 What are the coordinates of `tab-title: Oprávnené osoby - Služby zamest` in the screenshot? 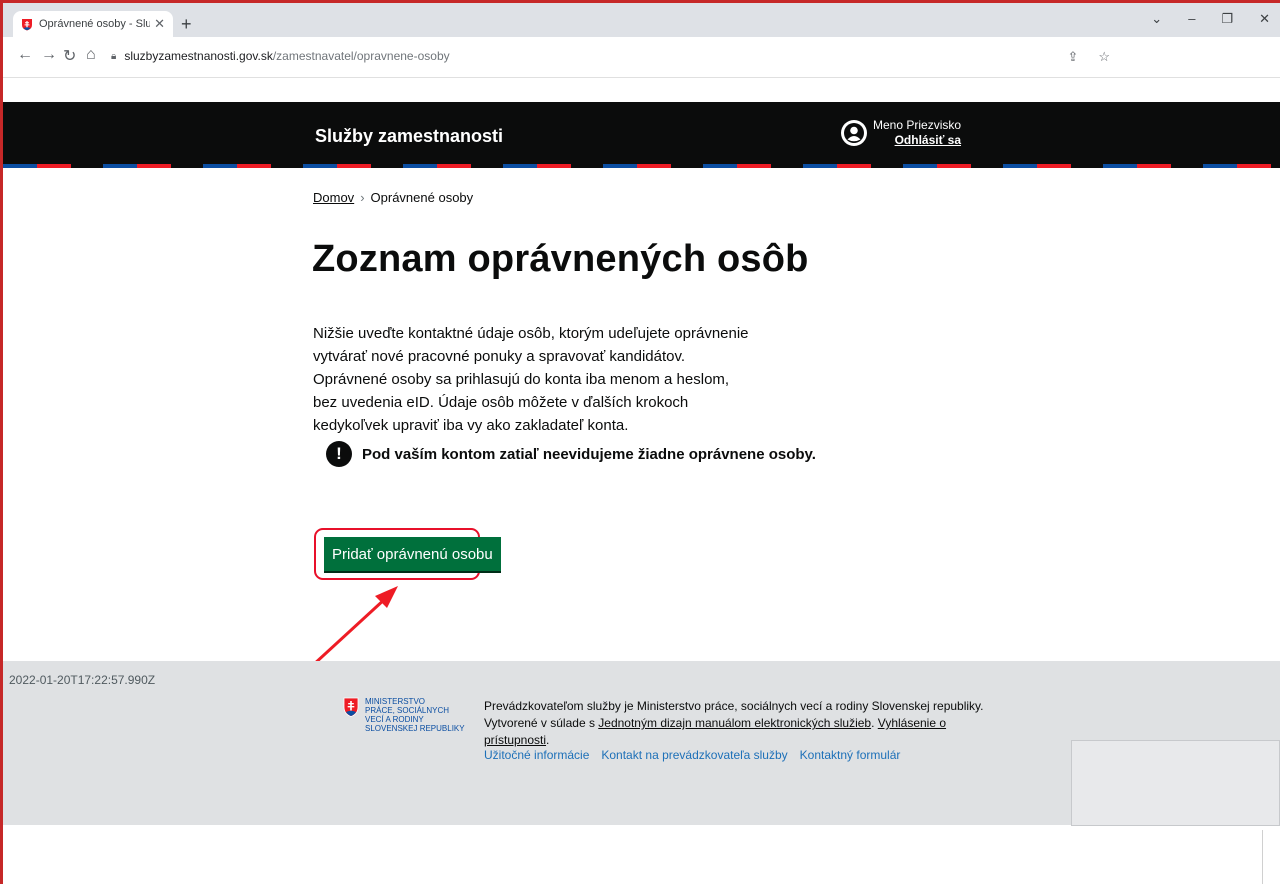 It's located at (95, 24).